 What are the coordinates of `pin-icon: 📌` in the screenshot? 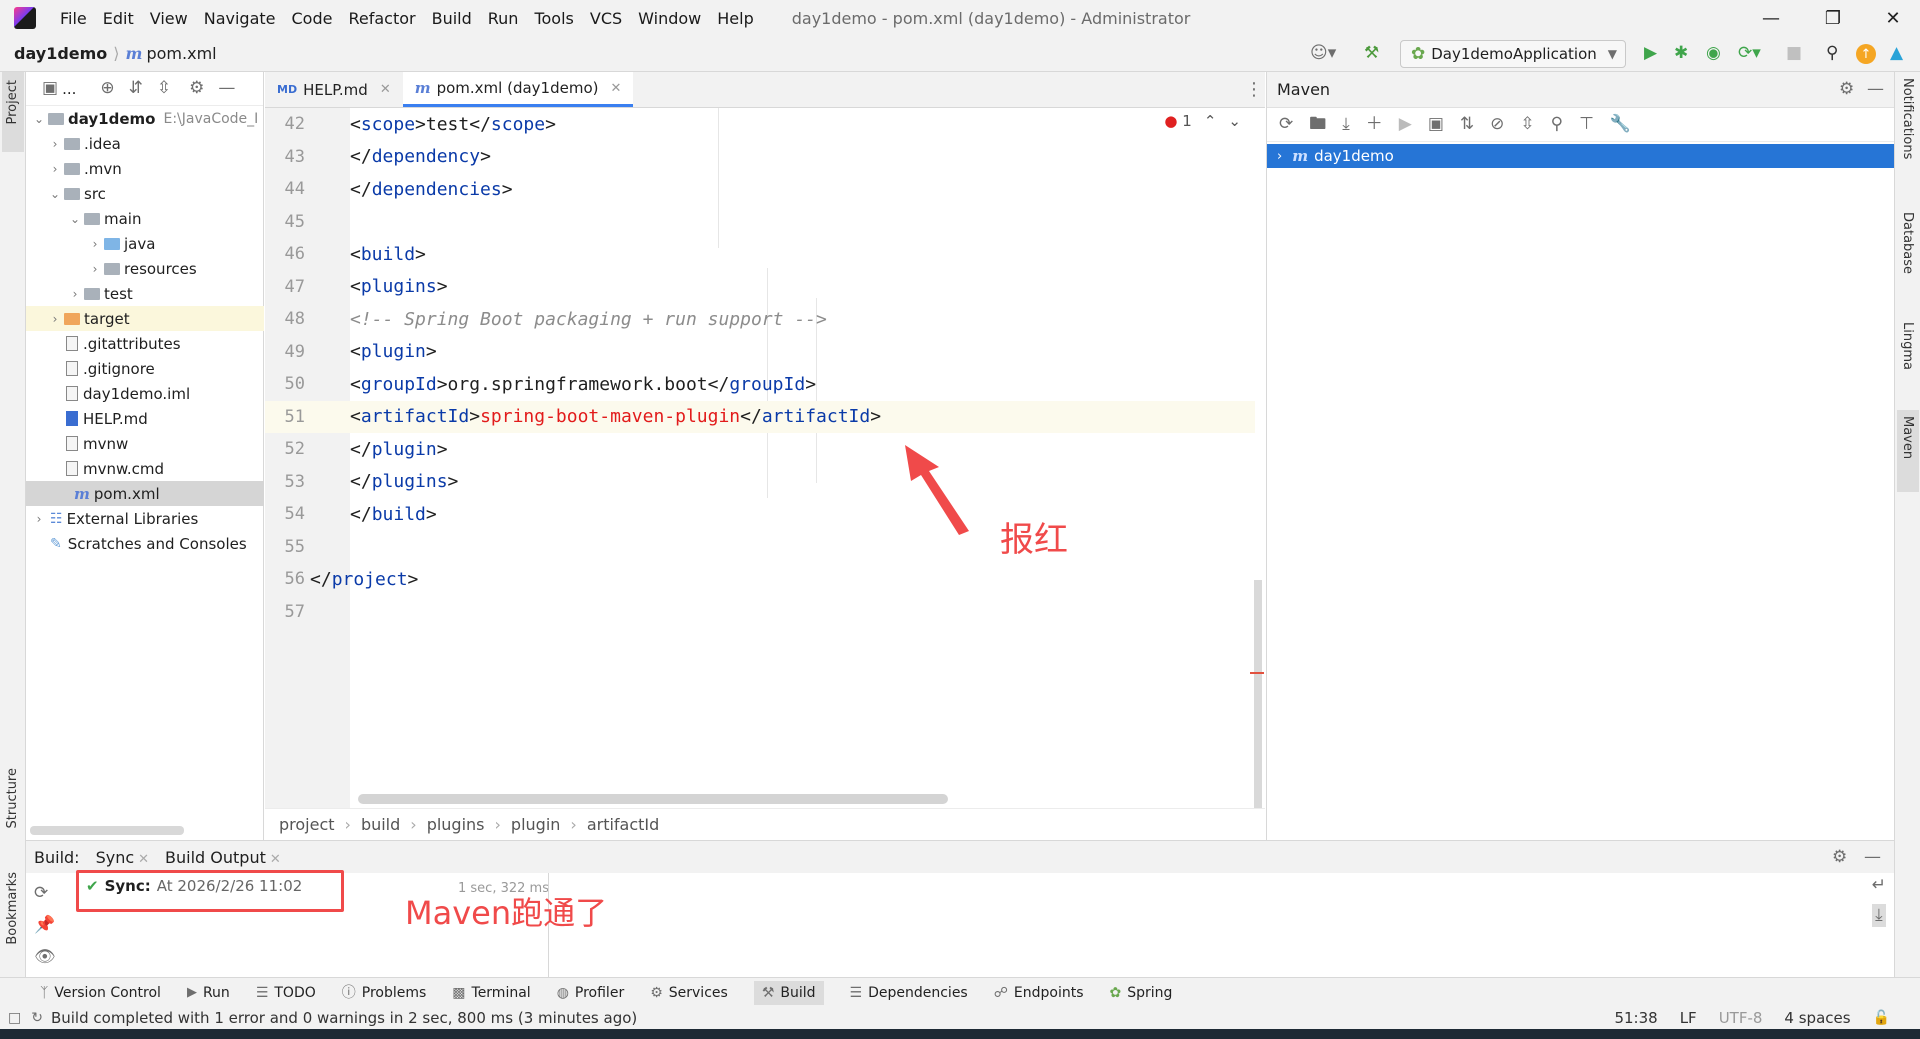 It's located at (44, 925).